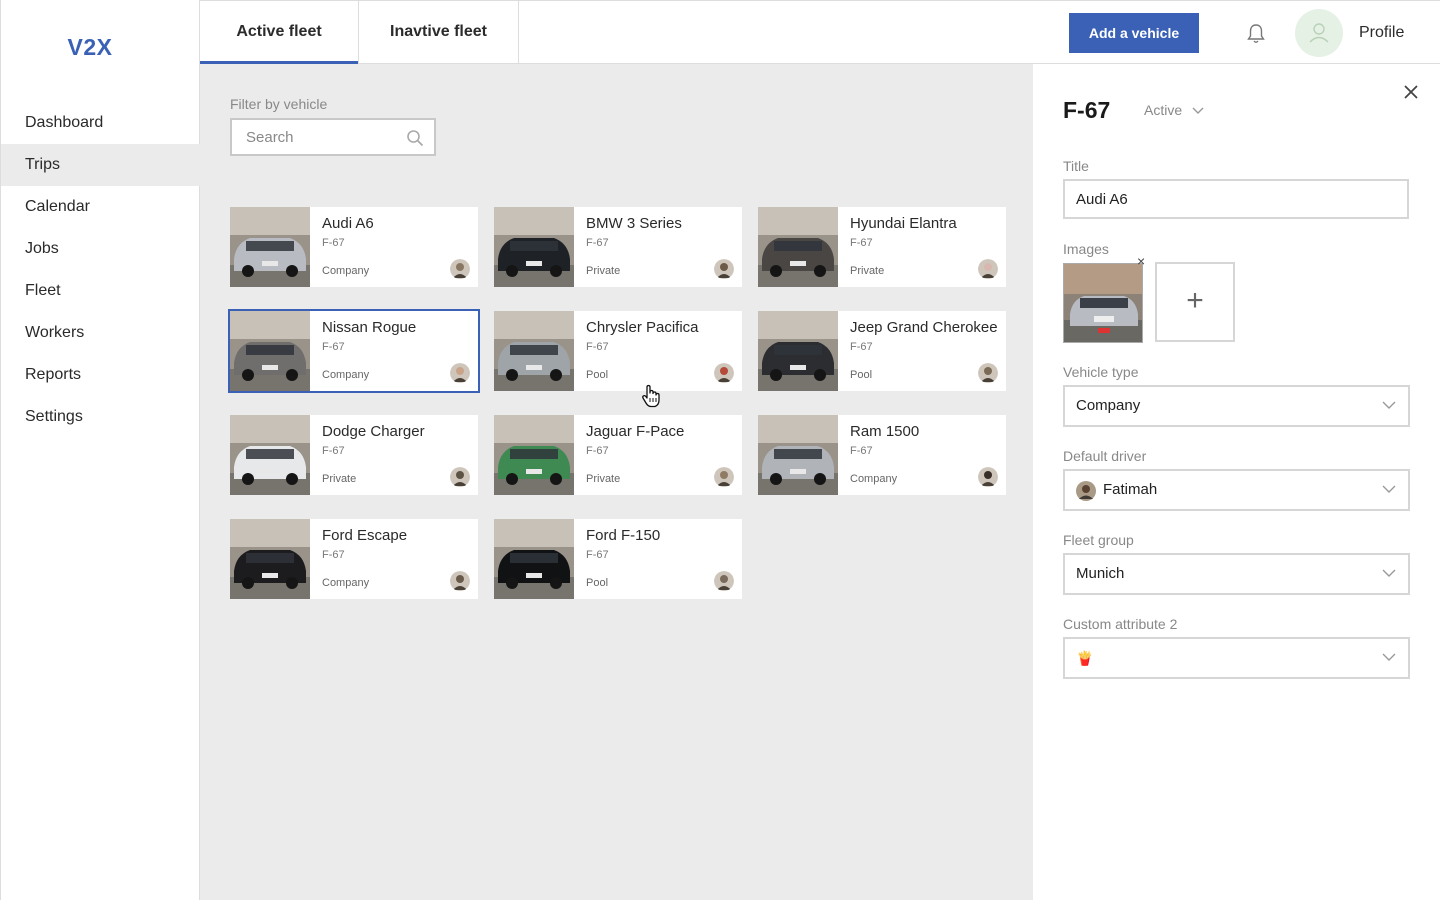 This screenshot has height=900, width=1440. I want to click on custom-attribute-select: 🍟, so click(1236, 658).